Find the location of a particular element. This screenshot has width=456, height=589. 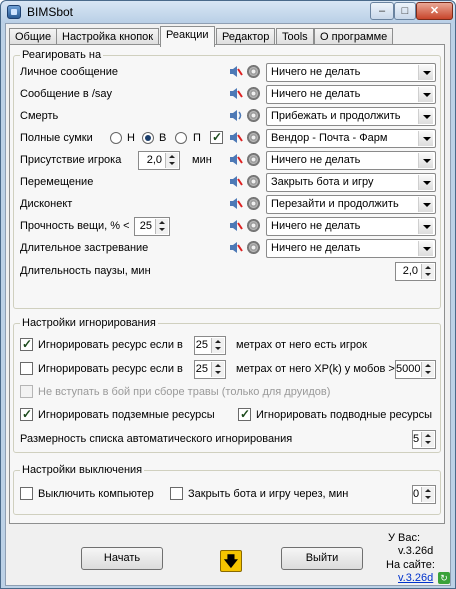

exit-button: Выйти is located at coordinates (322, 558).